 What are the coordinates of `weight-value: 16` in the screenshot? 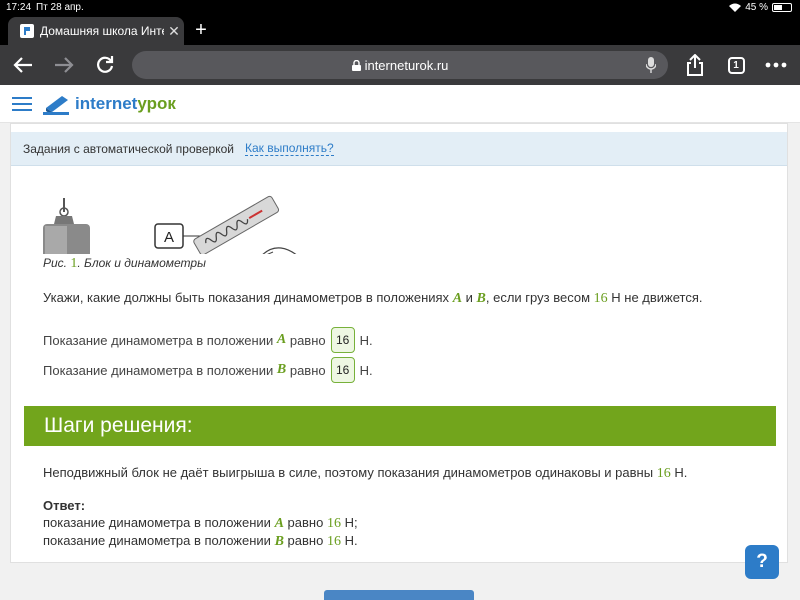 It's located at (600, 298).